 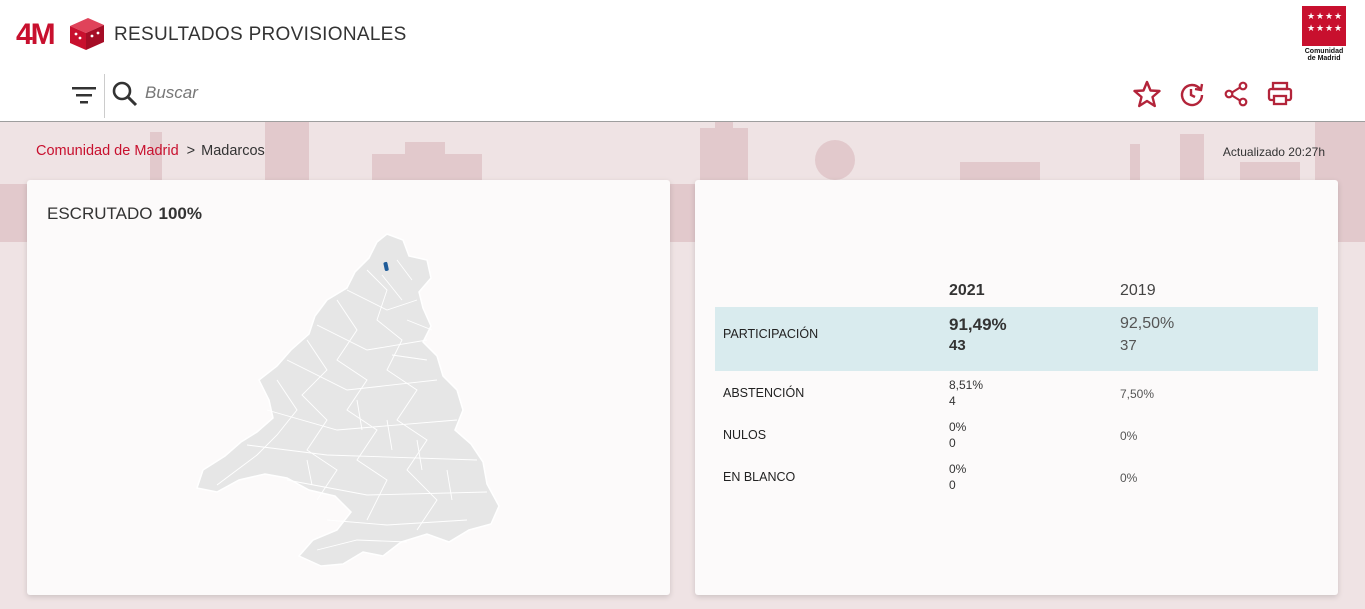 What do you see at coordinates (1273, 152) in the screenshot?
I see `last-updated-text: Actualizado 20:27h` at bounding box center [1273, 152].